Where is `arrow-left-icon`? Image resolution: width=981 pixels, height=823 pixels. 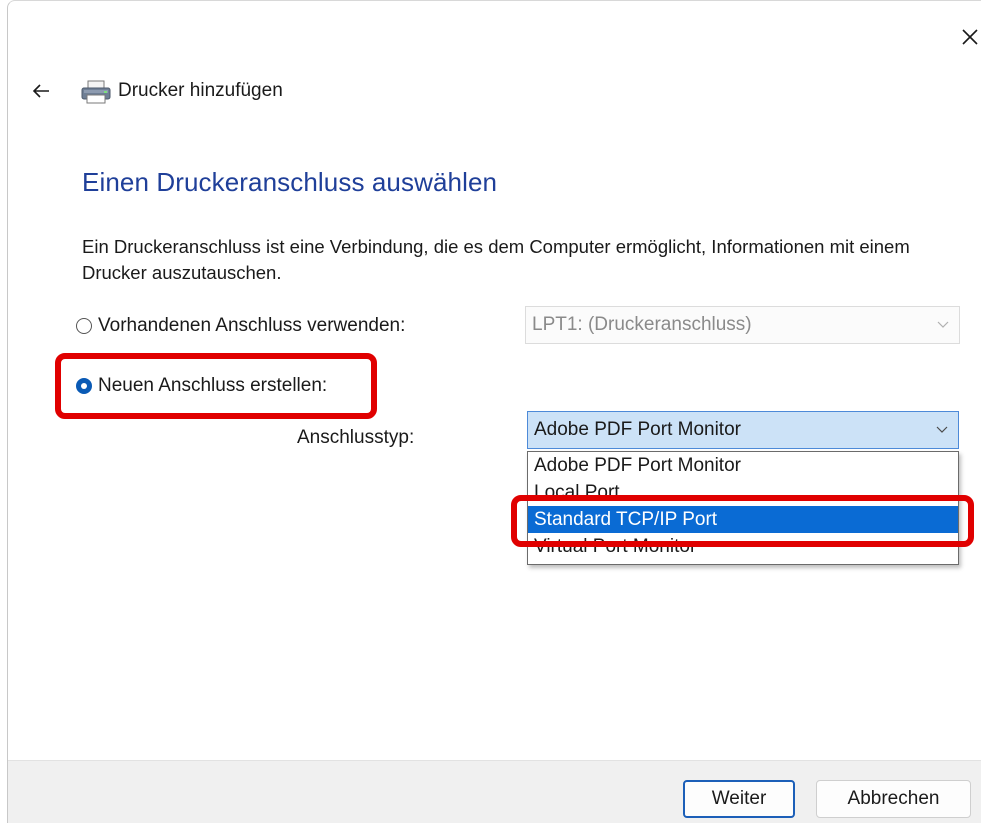
arrow-left-icon is located at coordinates (40, 91).